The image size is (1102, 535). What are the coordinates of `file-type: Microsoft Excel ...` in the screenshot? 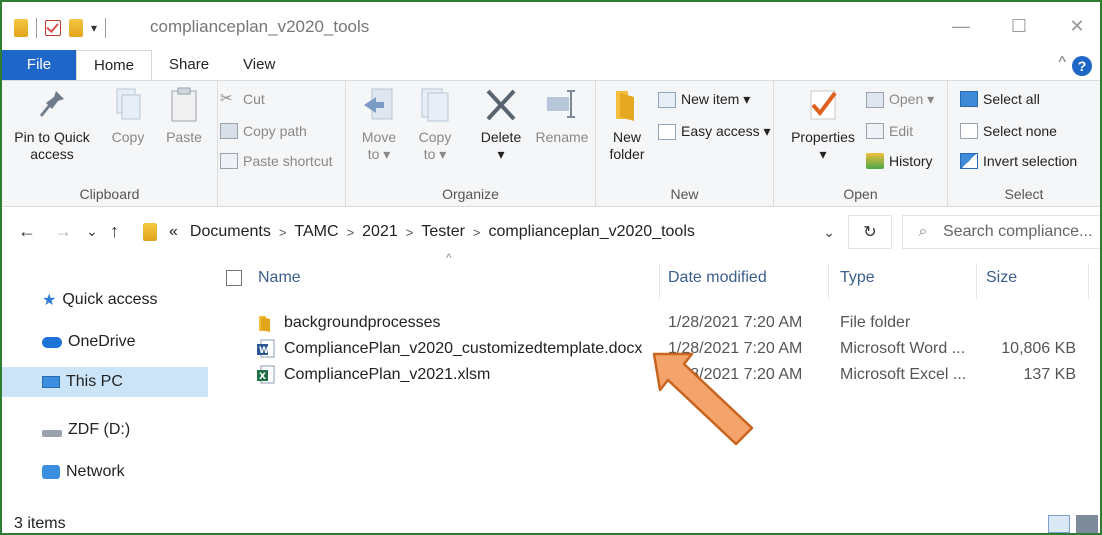 It's located at (903, 374).